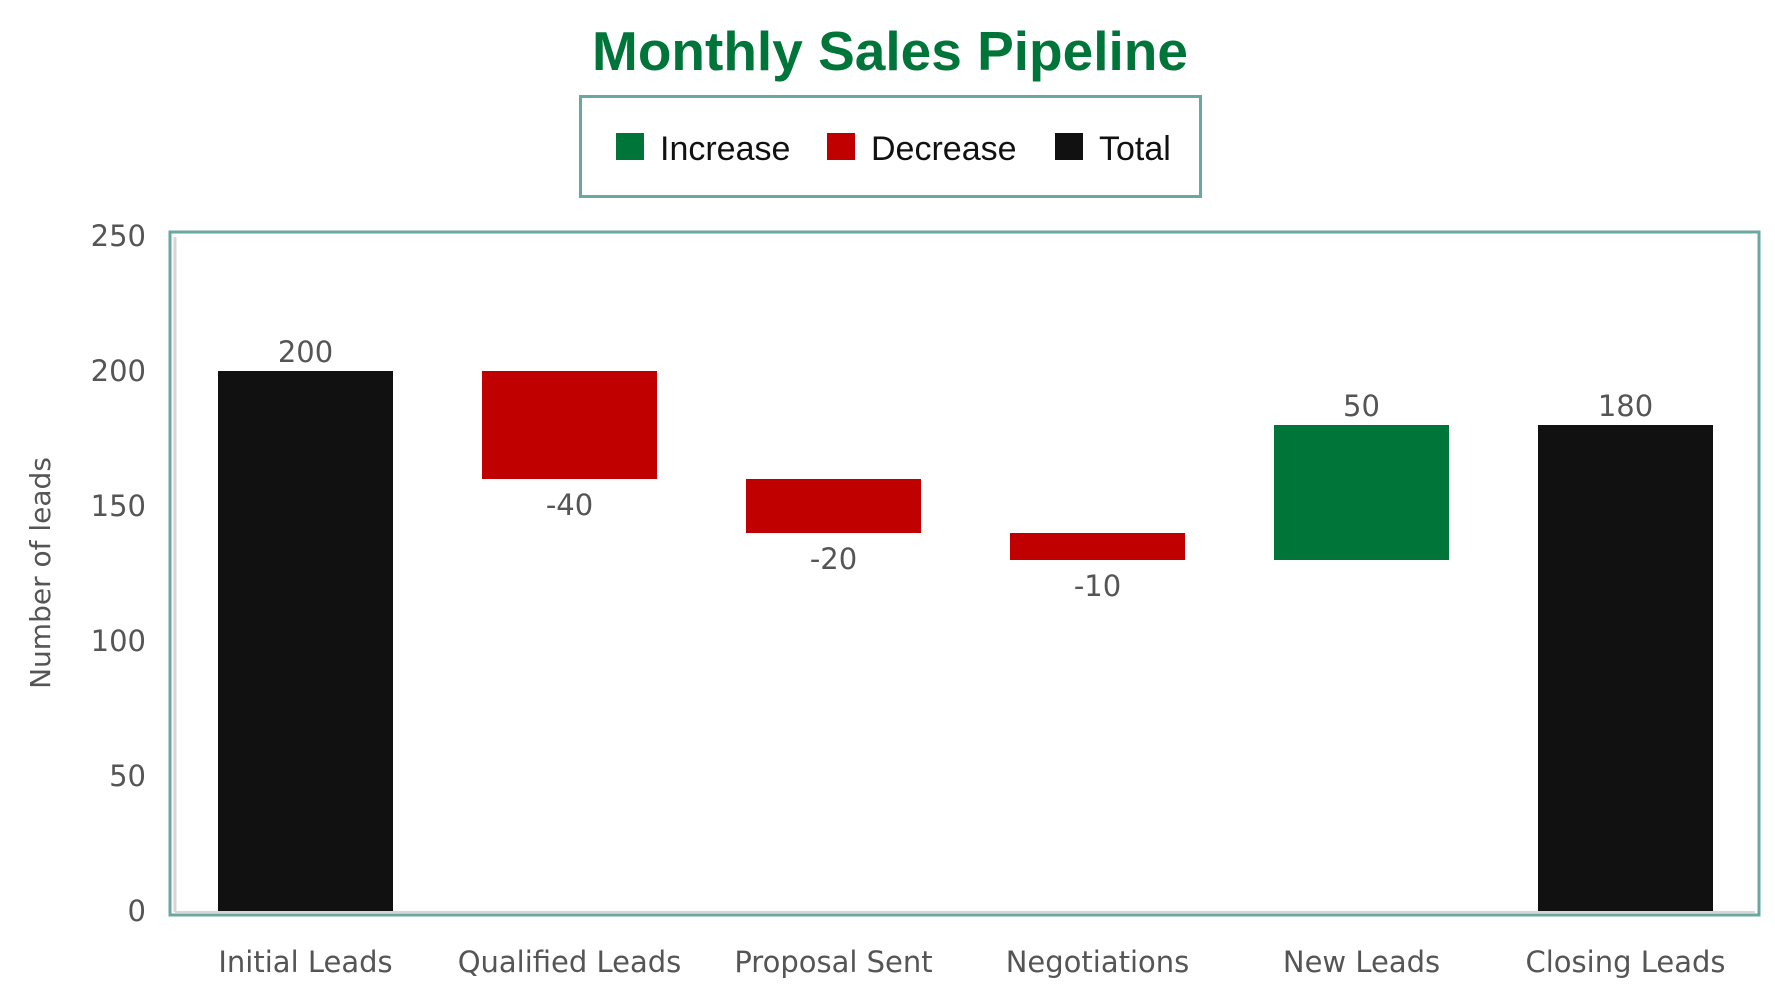  I want to click on data-label: 50, so click(1361, 406).